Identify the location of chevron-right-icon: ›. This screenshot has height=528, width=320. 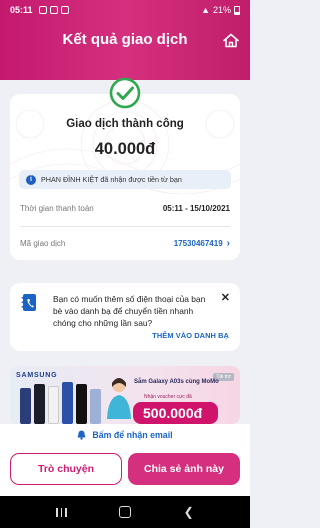
(228, 243).